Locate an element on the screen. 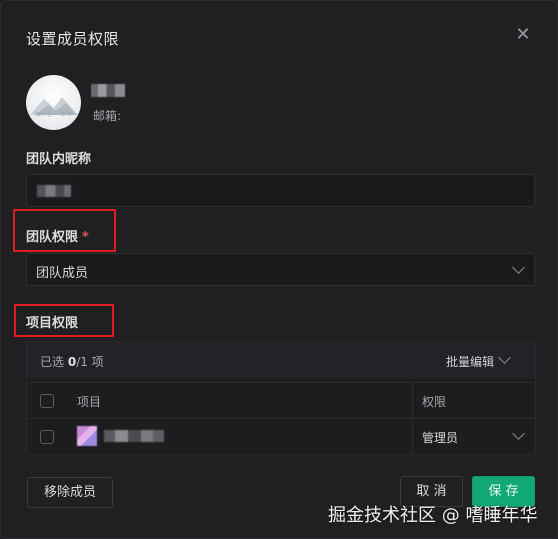 The image size is (558, 539). avatar: 知行 合 一 读 书 is located at coordinates (53, 102).